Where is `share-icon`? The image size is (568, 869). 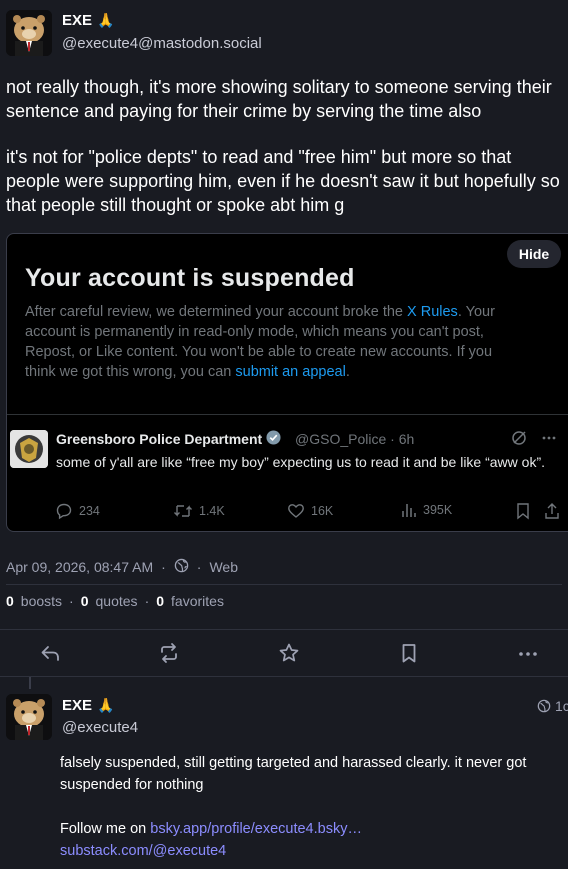
share-icon is located at coordinates (552, 511).